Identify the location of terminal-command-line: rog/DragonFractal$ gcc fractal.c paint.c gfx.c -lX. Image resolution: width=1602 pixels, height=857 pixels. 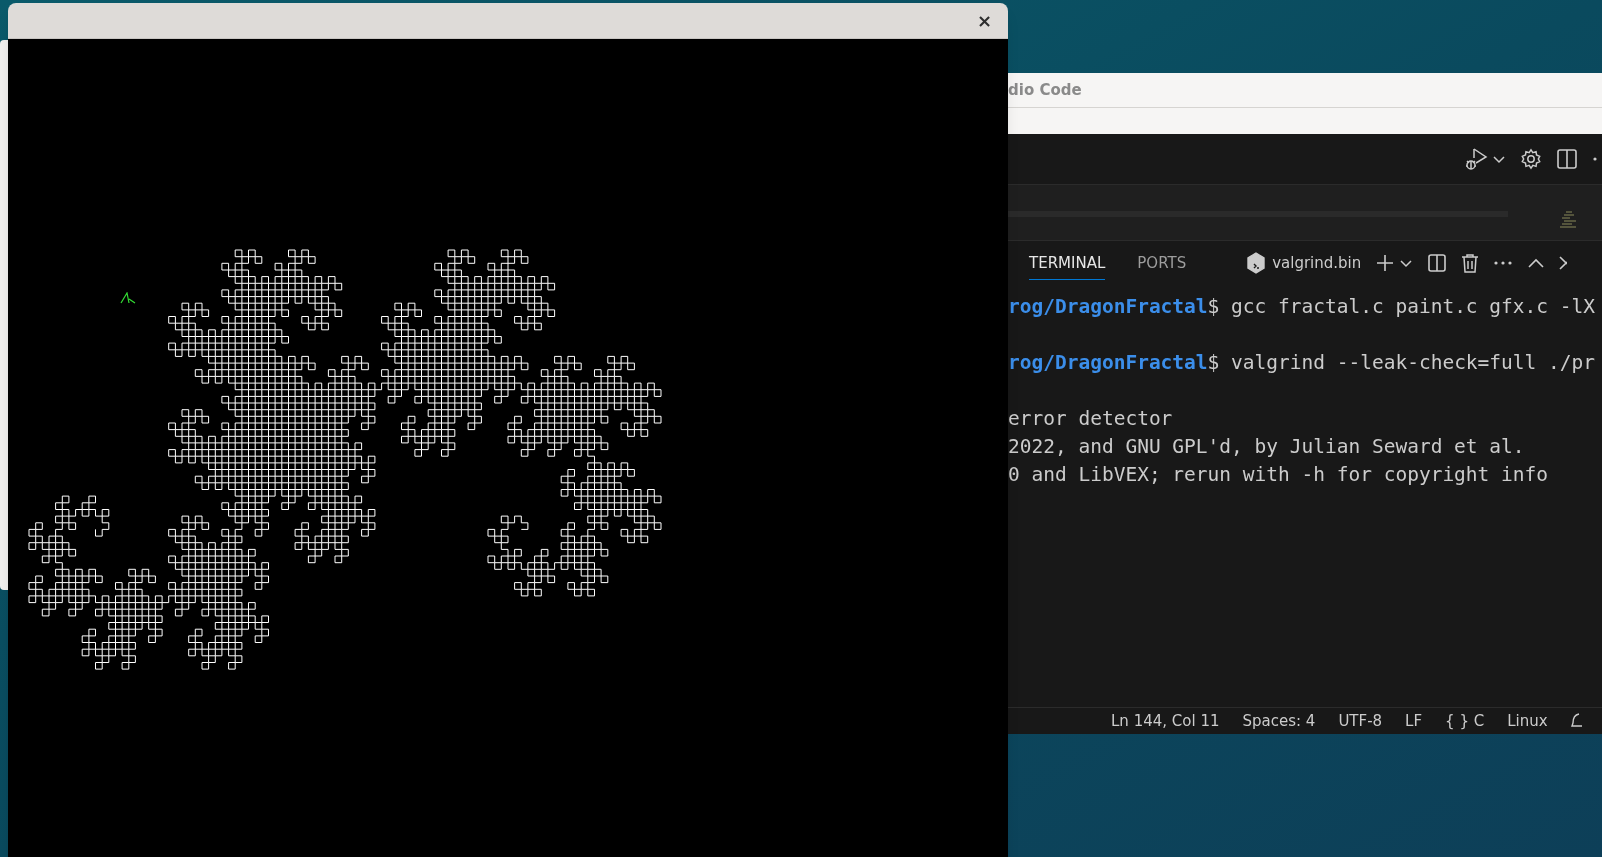
(1301, 307).